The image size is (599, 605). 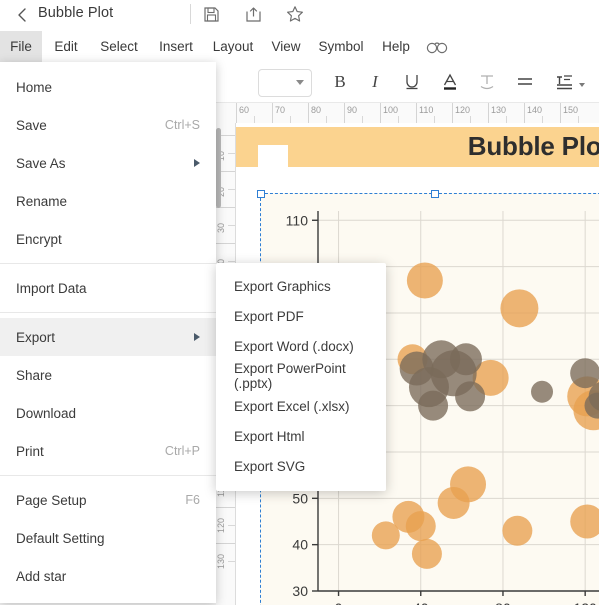 What do you see at coordinates (391, 110) in the screenshot?
I see `ruler-label: 100` at bounding box center [391, 110].